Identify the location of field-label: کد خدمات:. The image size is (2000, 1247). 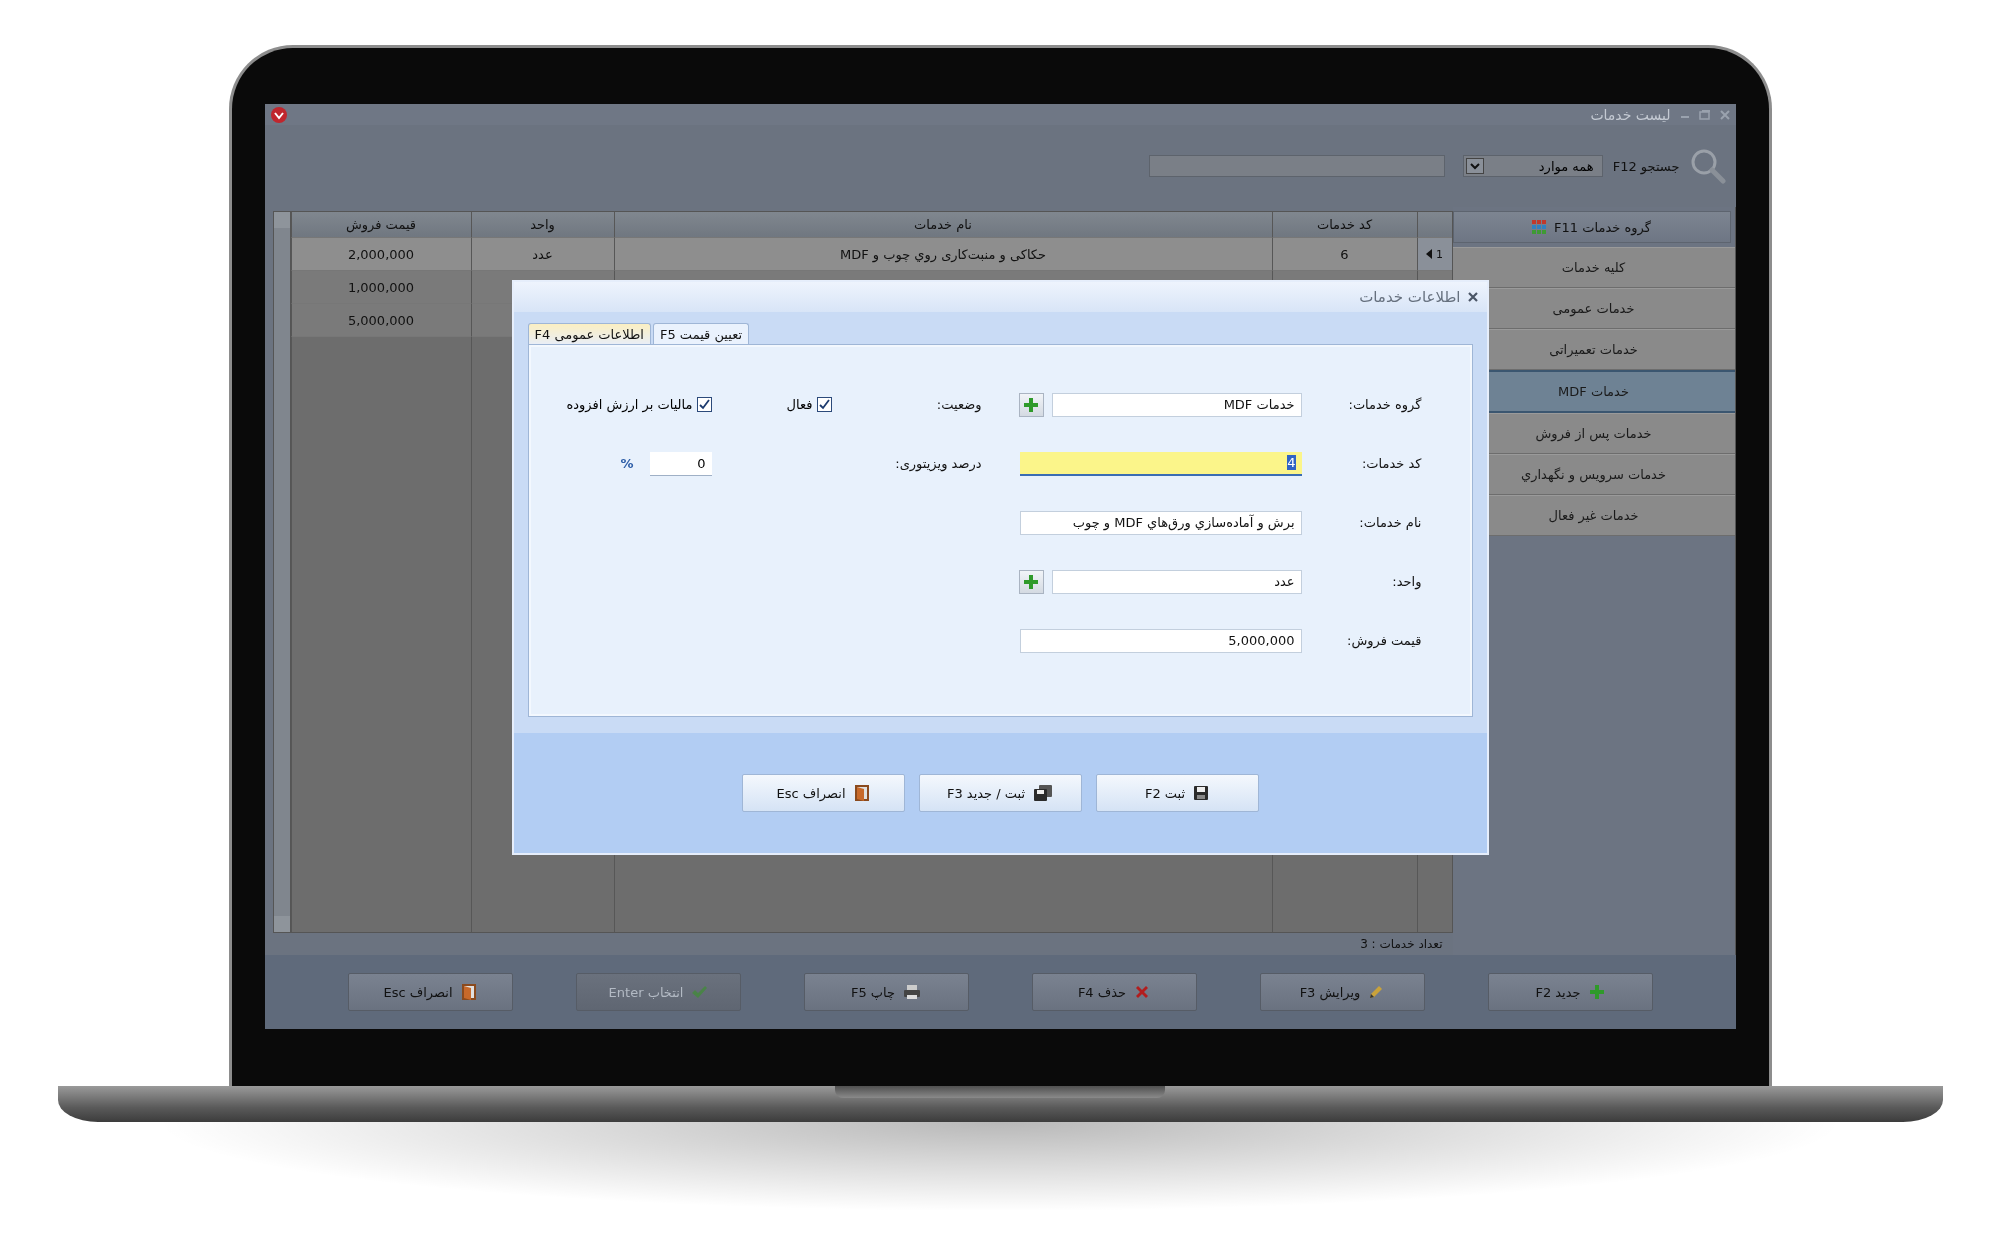
(1391, 463).